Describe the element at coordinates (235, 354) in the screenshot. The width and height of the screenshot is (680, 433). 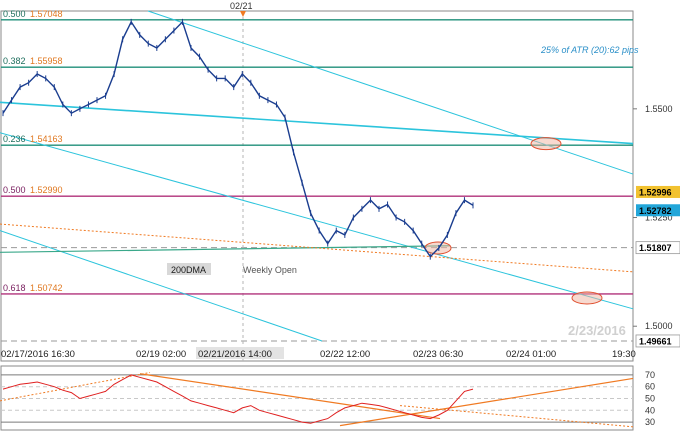
I see `x-tick-label: 02/21/2016 14:00` at that location.